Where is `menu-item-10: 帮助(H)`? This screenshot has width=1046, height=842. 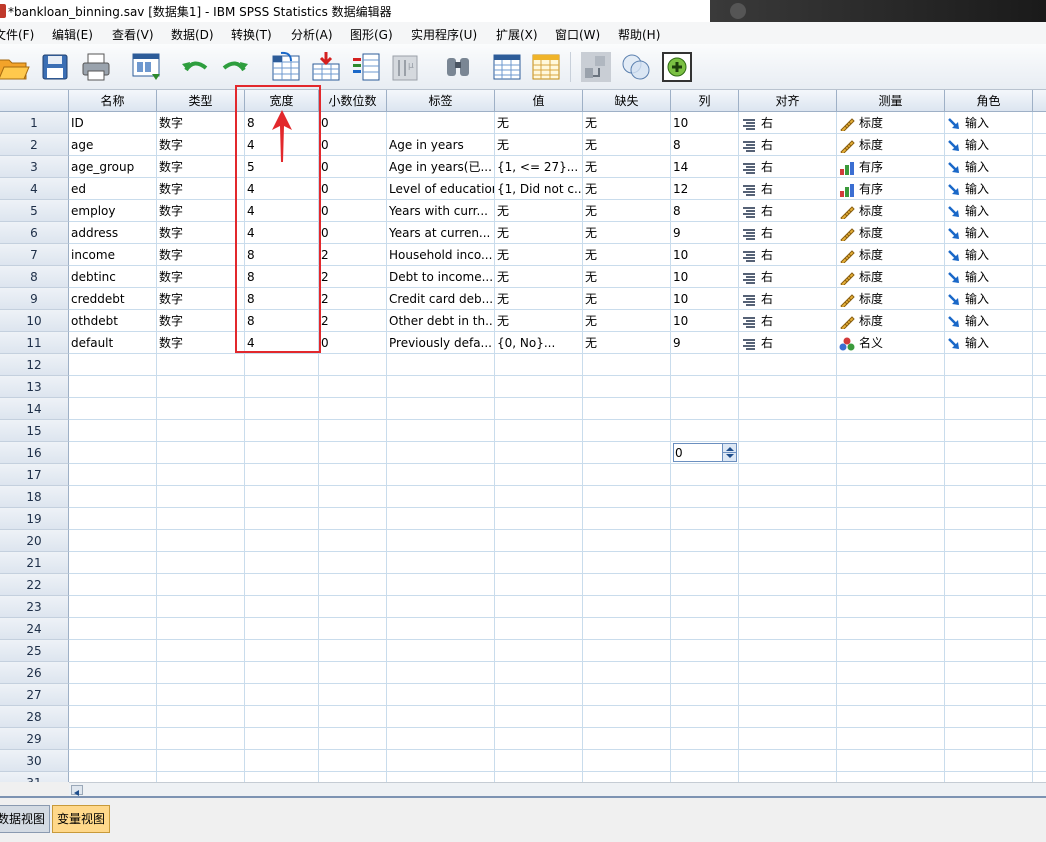 menu-item-10: 帮助(H) is located at coordinates (639, 34).